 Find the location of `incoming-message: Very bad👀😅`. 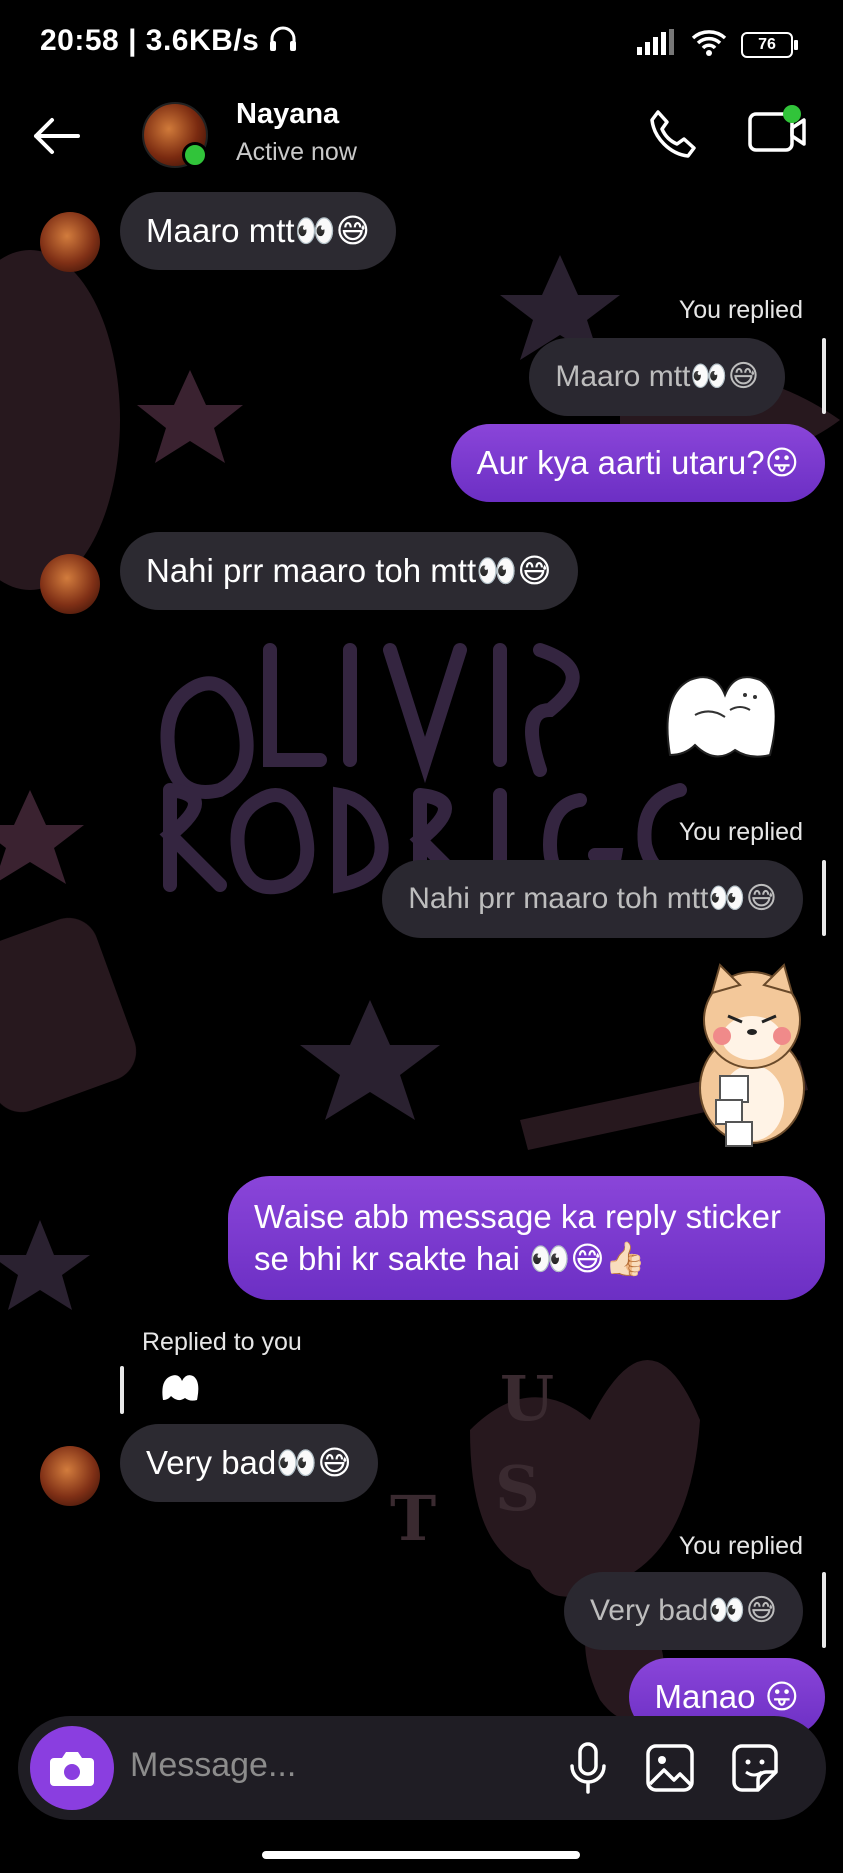

incoming-message: Very bad👀😅 is located at coordinates (249, 1463).